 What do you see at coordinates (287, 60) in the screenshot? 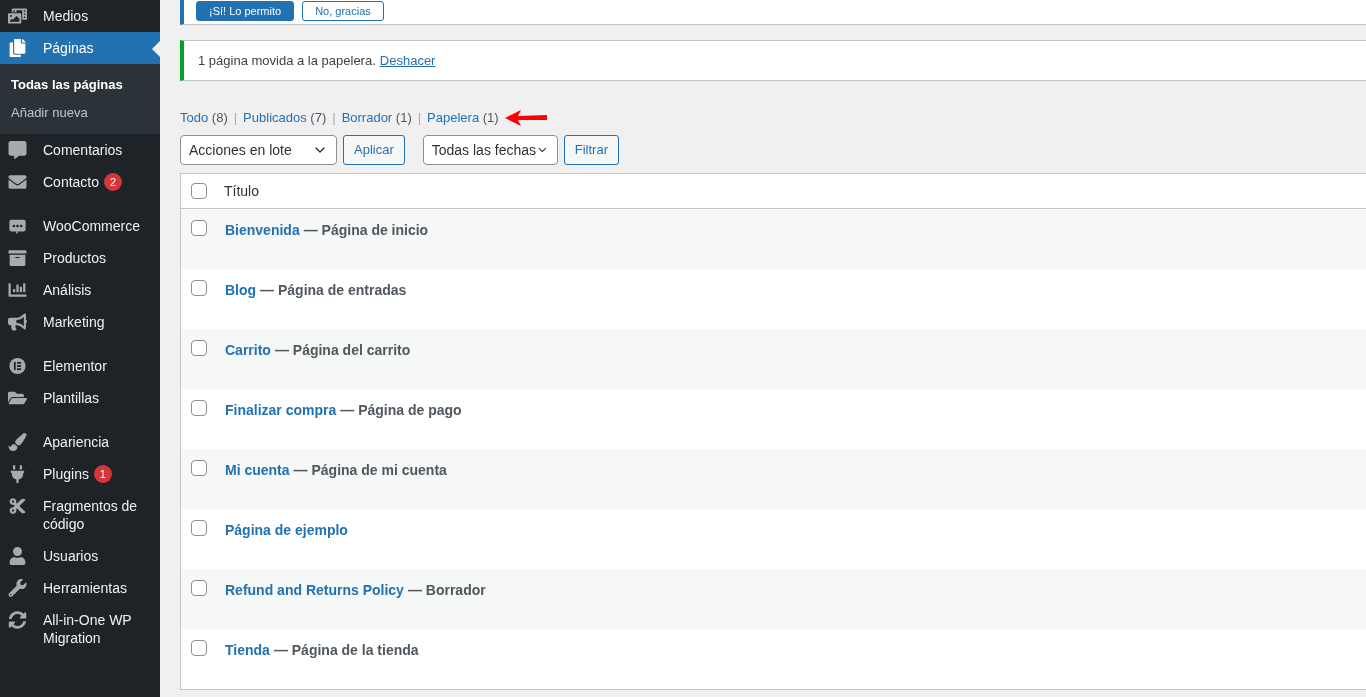
I see `notice-message: 1 página movida a la papelera.` at bounding box center [287, 60].